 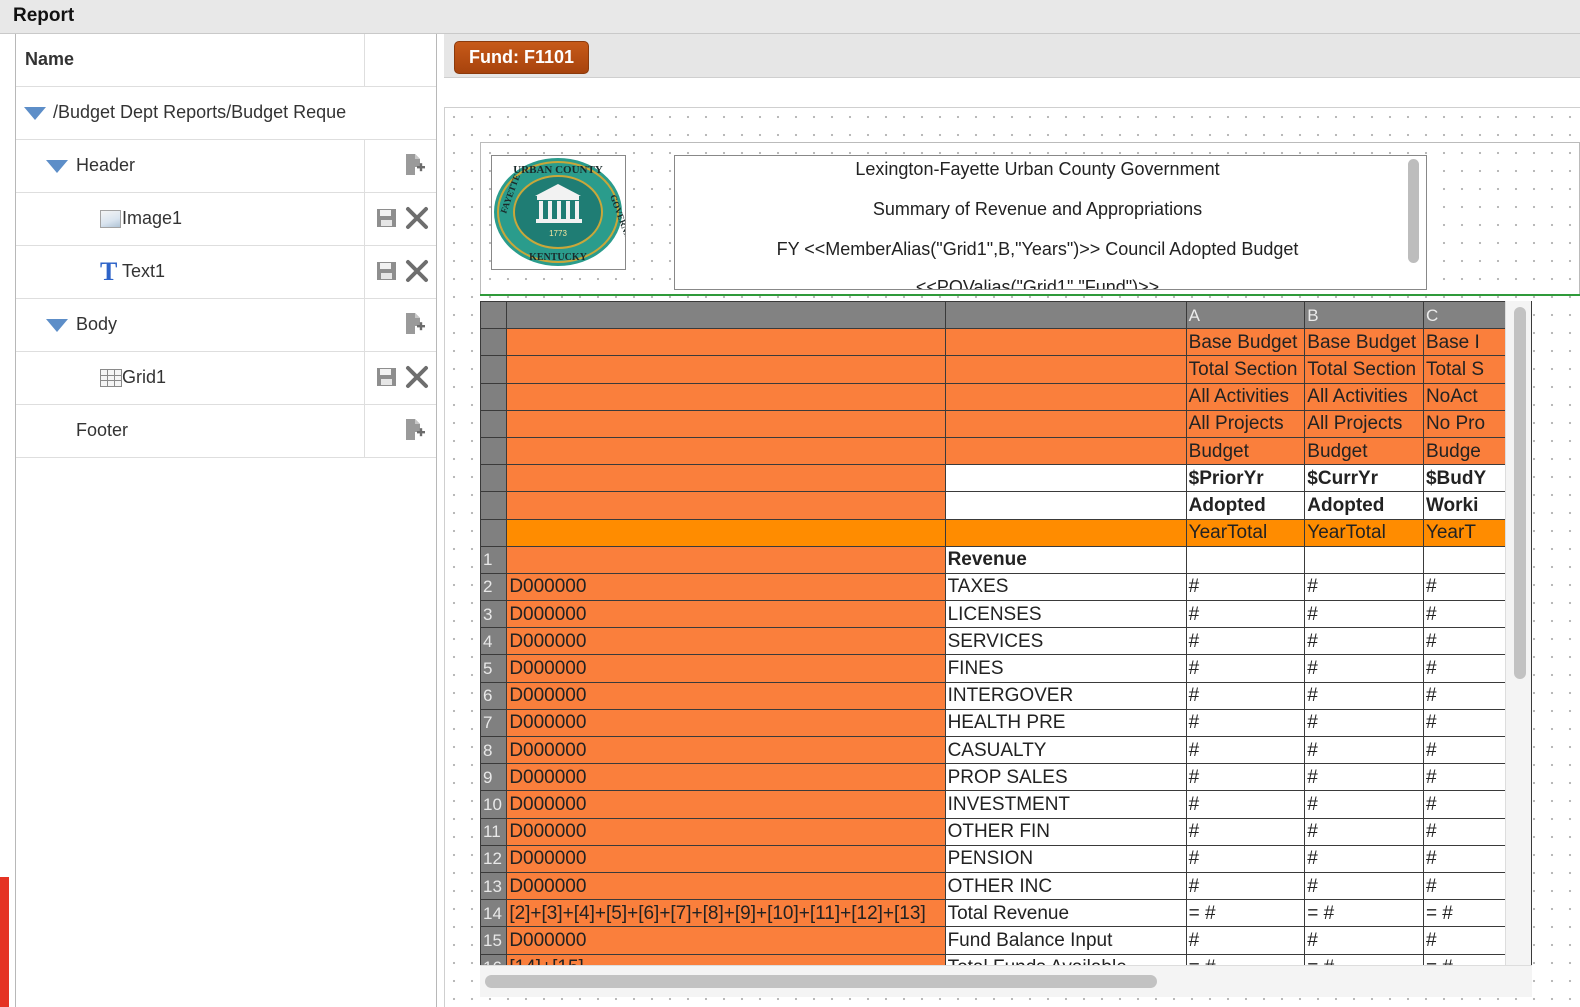 What do you see at coordinates (1364, 315) in the screenshot?
I see `column-letter: B` at bounding box center [1364, 315].